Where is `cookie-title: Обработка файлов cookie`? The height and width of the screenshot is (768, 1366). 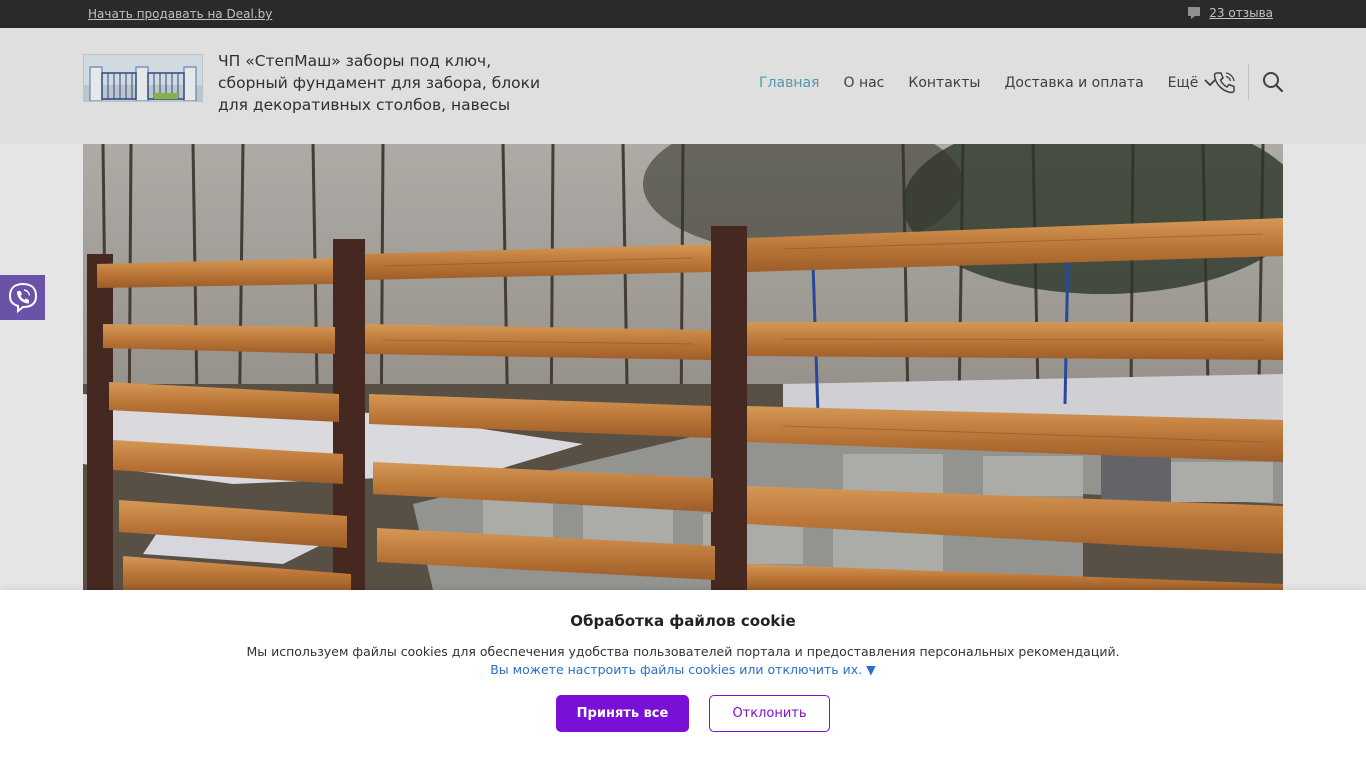 cookie-title: Обработка файлов cookie is located at coordinates (683, 621).